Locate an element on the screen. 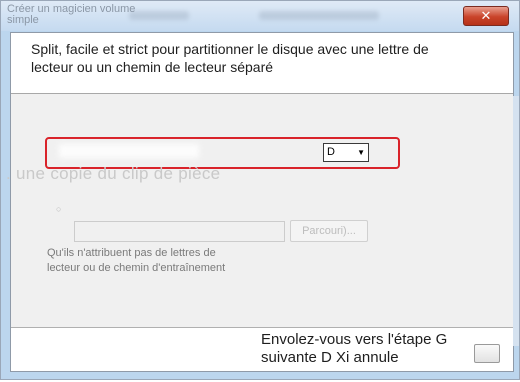 The width and height of the screenshot is (520, 382). close-button: ✕ is located at coordinates (486, 16).